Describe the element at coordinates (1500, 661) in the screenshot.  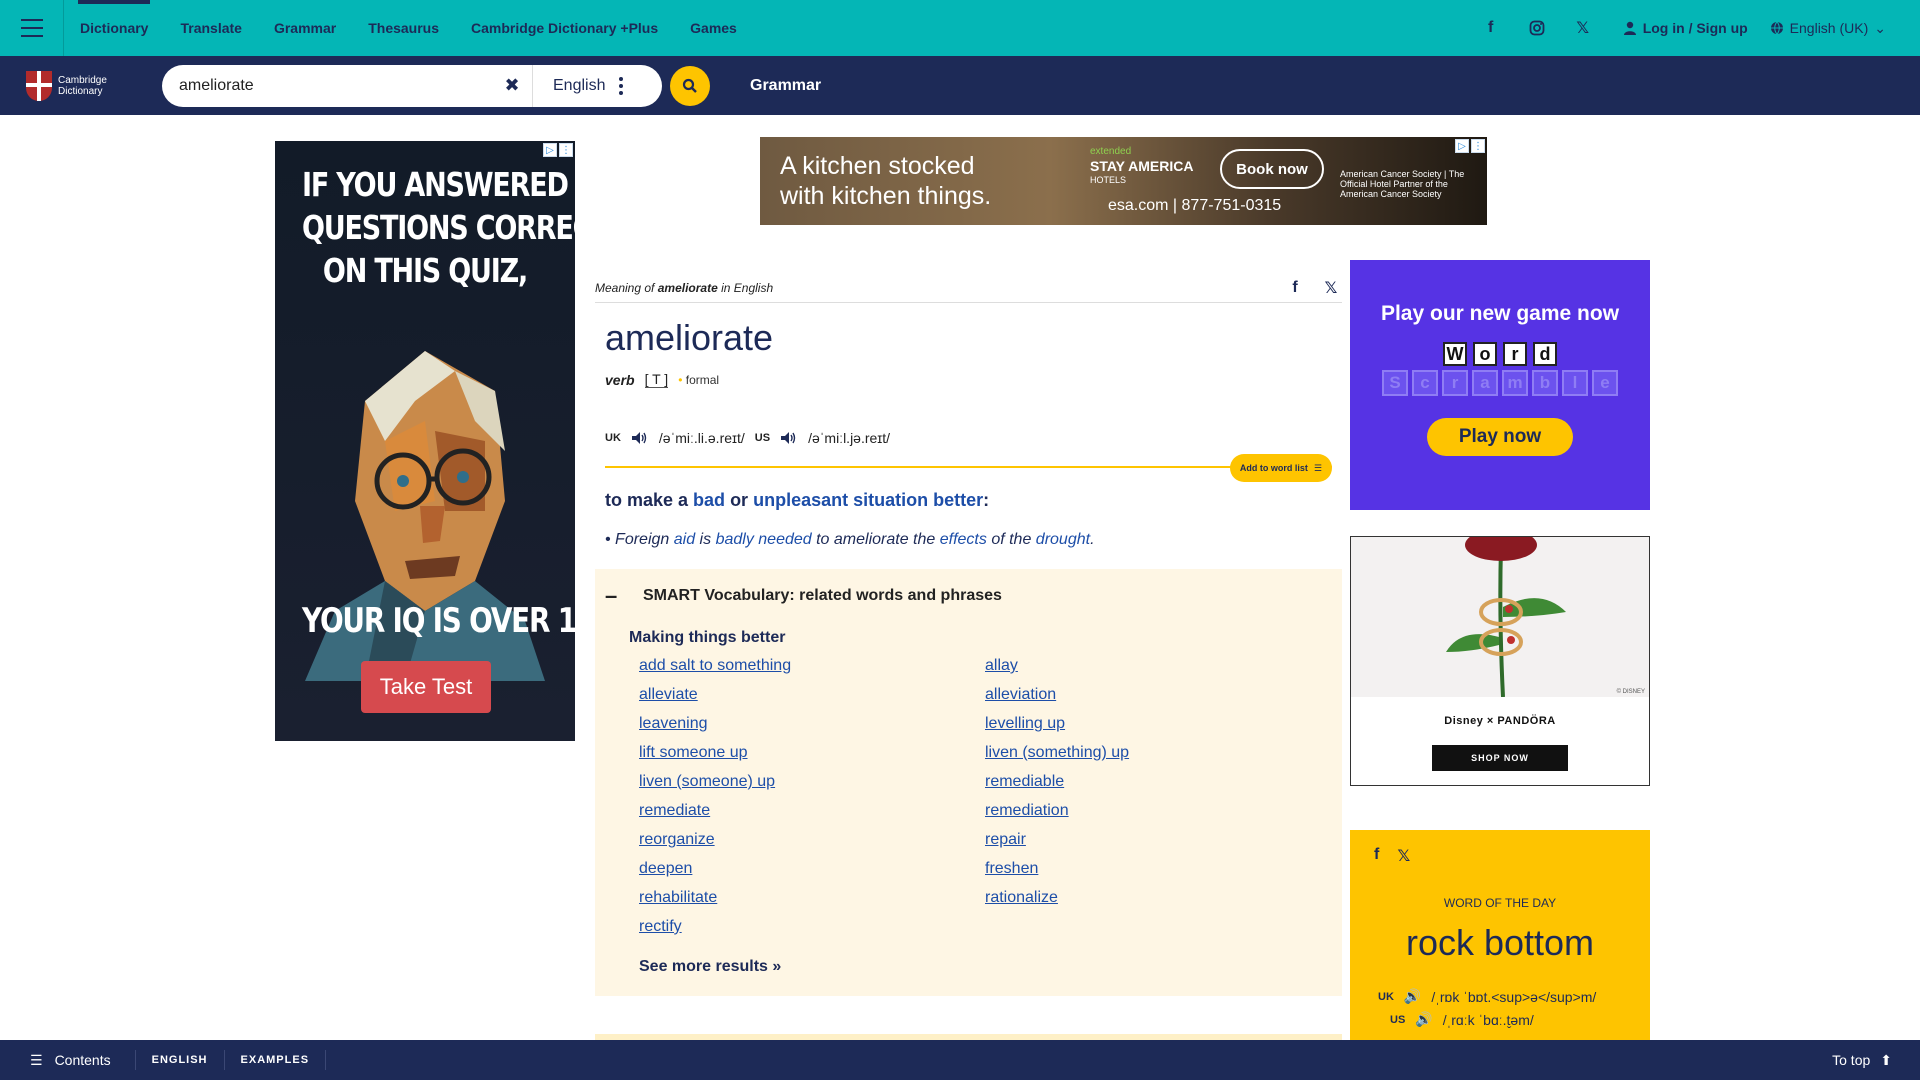
I see `pandora-ad: ▷⋮ © DISNEY Disney × PANDÖRA SHOP NOW` at that location.